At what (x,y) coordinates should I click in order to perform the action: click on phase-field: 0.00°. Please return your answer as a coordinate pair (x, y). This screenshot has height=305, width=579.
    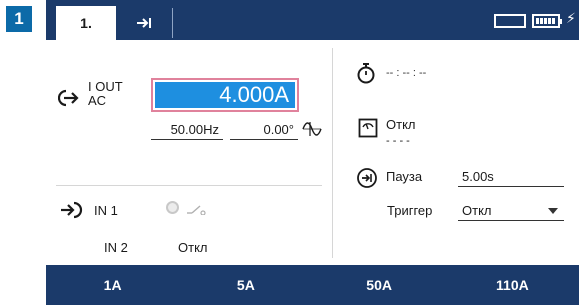
    Looking at the image, I should click on (264, 131).